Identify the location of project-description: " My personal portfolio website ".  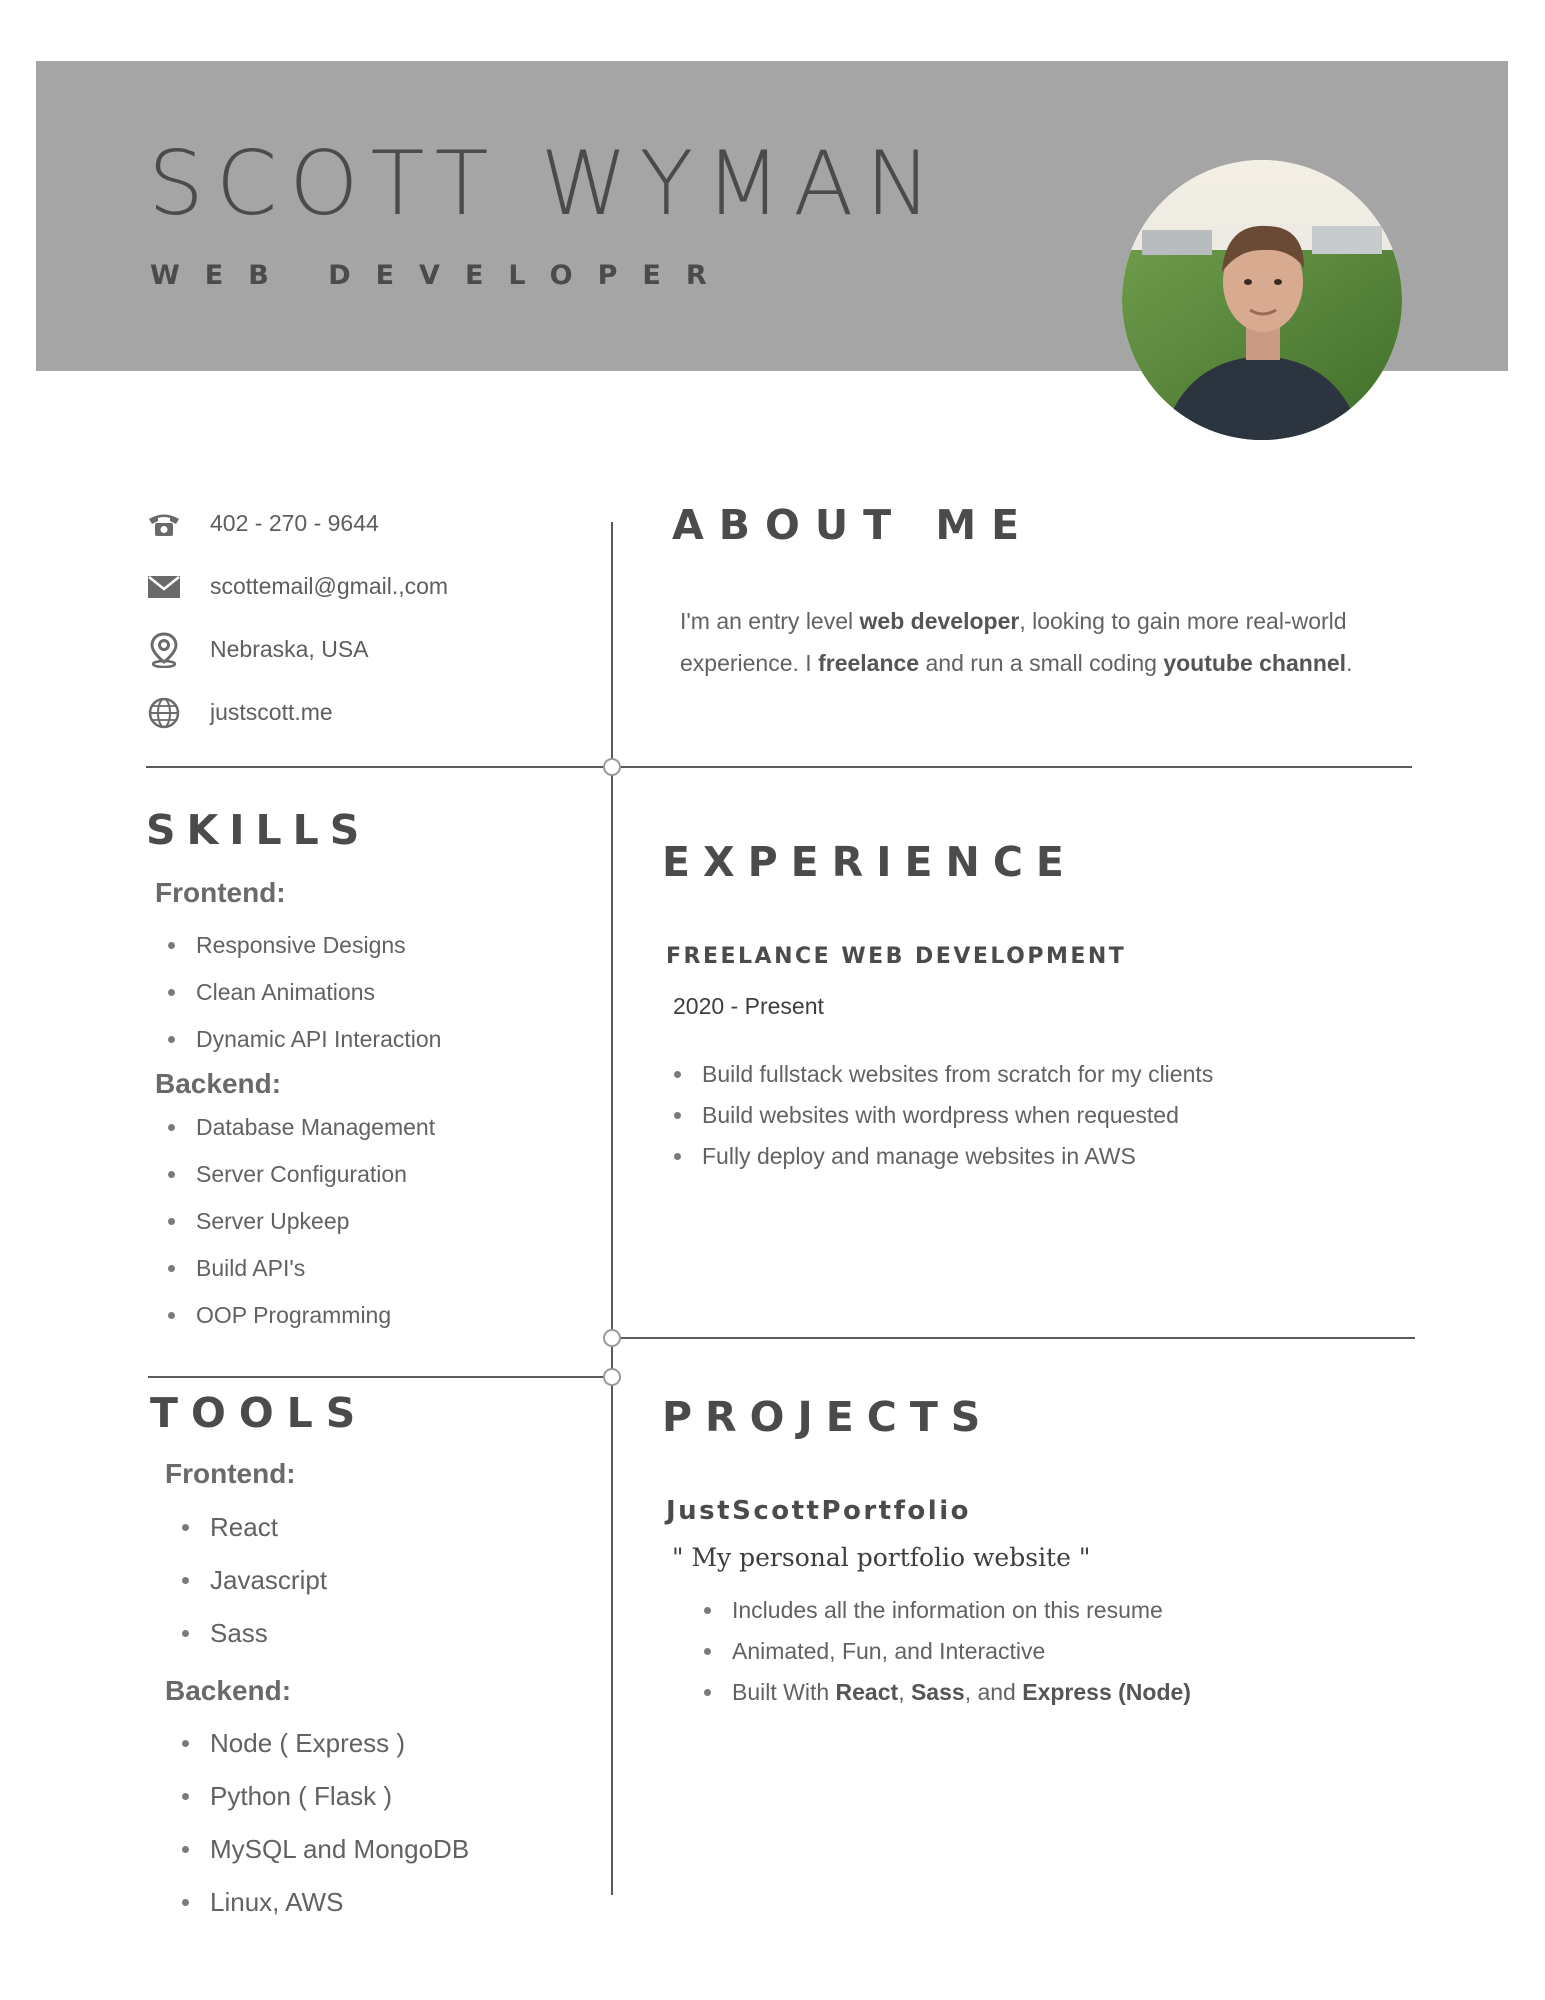
(881, 1557).